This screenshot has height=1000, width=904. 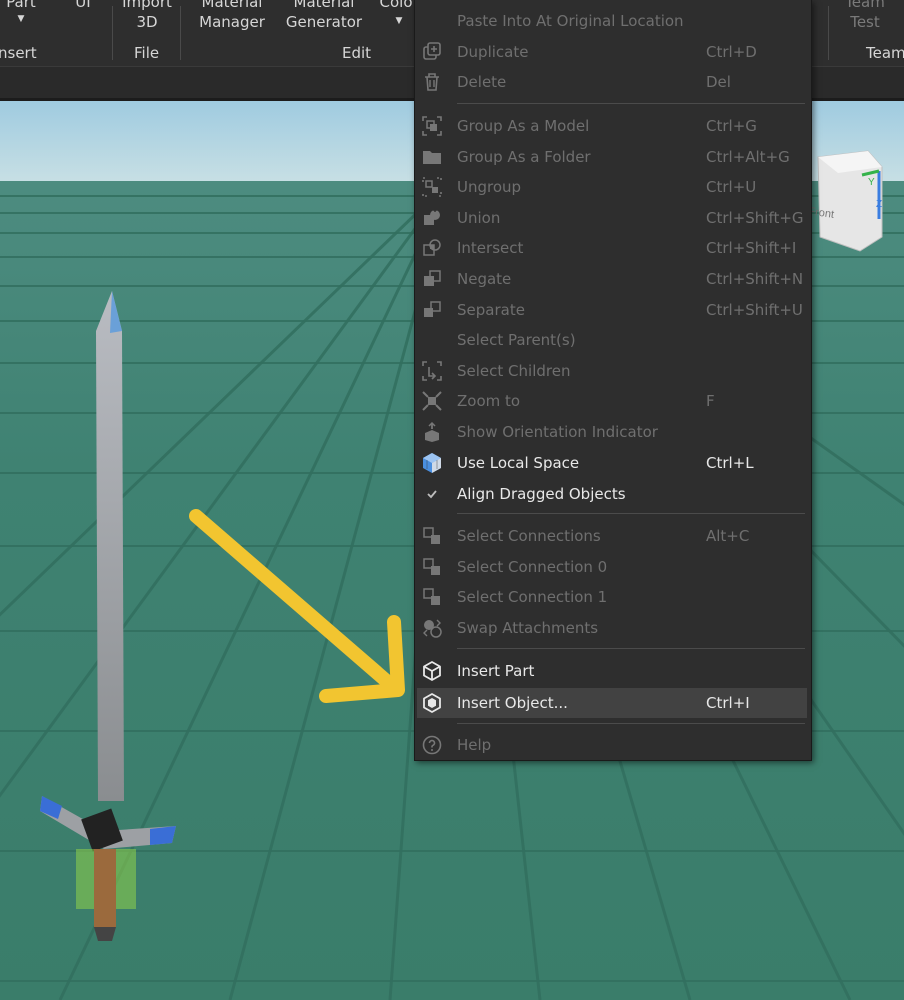 What do you see at coordinates (612, 703) in the screenshot?
I see `menu-item-insert-object: Insert Object... Ctrl+I` at bounding box center [612, 703].